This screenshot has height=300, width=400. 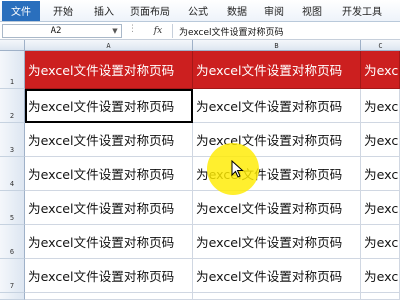 I want to click on cell-a2: 为excel文件设置对称页码, so click(x=109, y=106).